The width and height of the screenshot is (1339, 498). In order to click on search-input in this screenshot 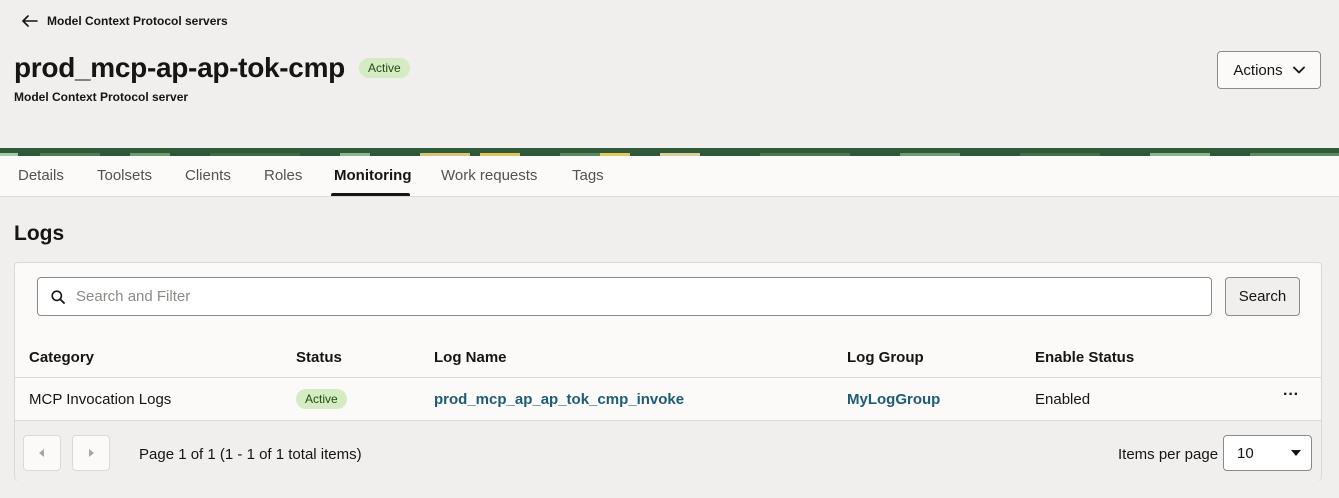, I will do `click(636, 296)`.